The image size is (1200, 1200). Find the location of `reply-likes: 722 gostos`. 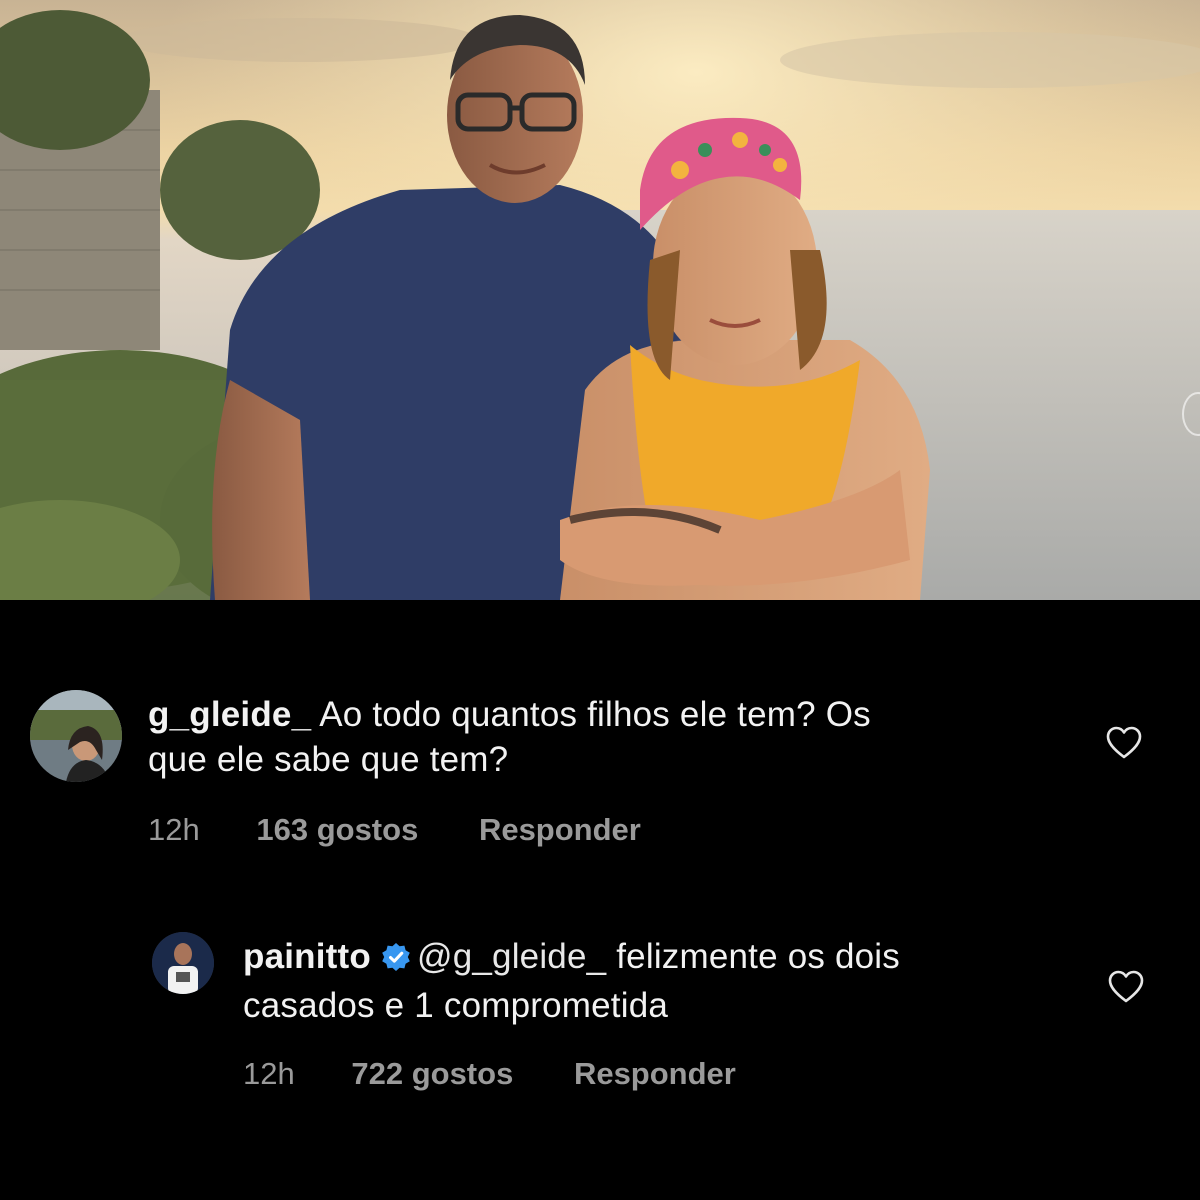

reply-likes: 722 gostos is located at coordinates (432, 1074).